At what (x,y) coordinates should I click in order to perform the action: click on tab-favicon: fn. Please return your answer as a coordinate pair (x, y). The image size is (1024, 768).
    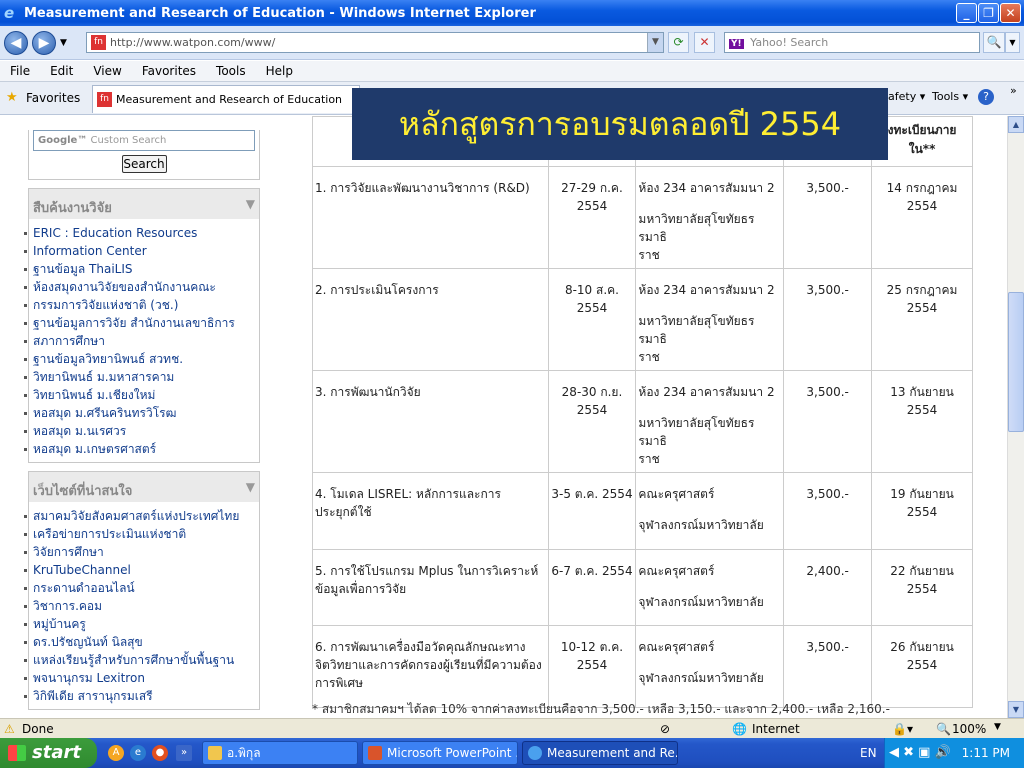
    Looking at the image, I should click on (104, 99).